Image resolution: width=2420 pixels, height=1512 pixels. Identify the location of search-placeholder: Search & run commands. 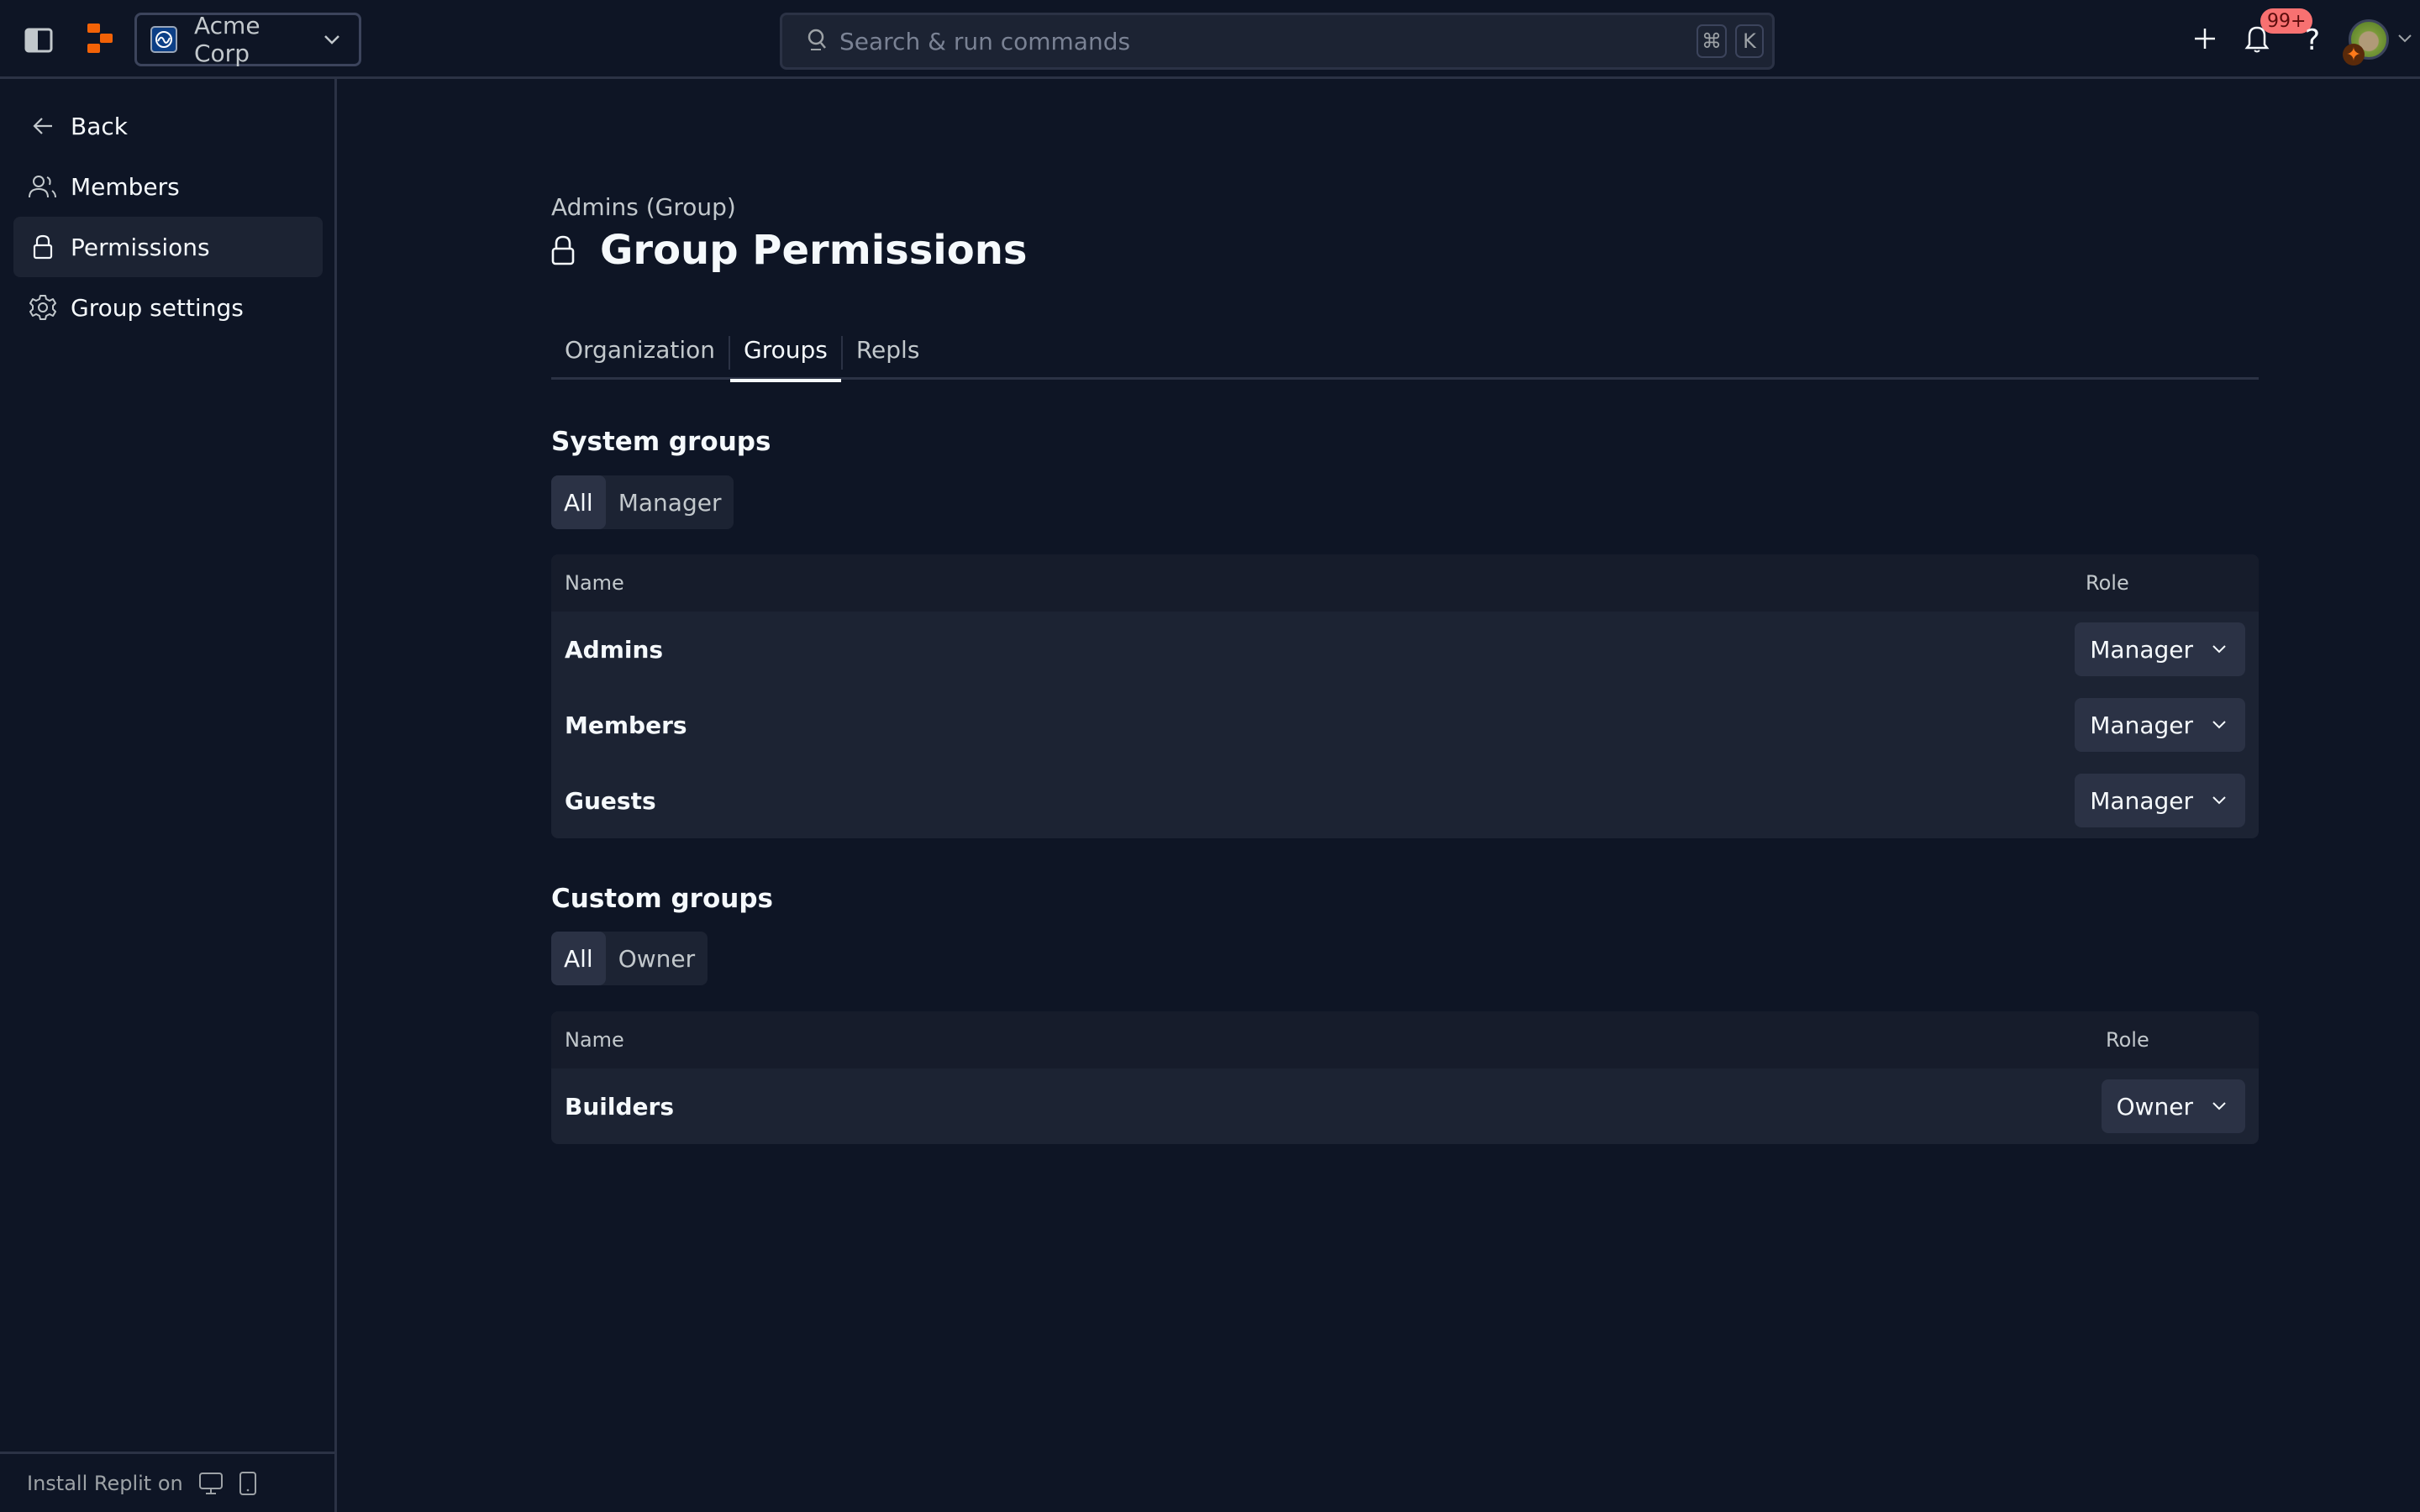
(985, 41).